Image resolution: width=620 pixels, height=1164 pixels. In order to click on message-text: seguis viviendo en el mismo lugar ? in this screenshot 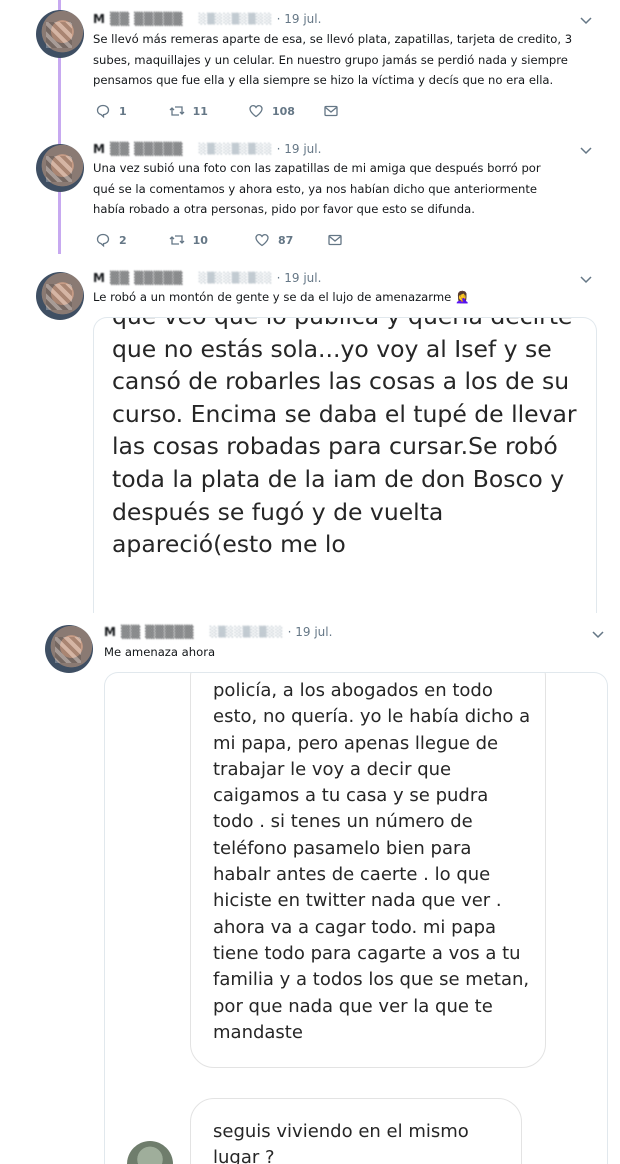, I will do `click(341, 1142)`.